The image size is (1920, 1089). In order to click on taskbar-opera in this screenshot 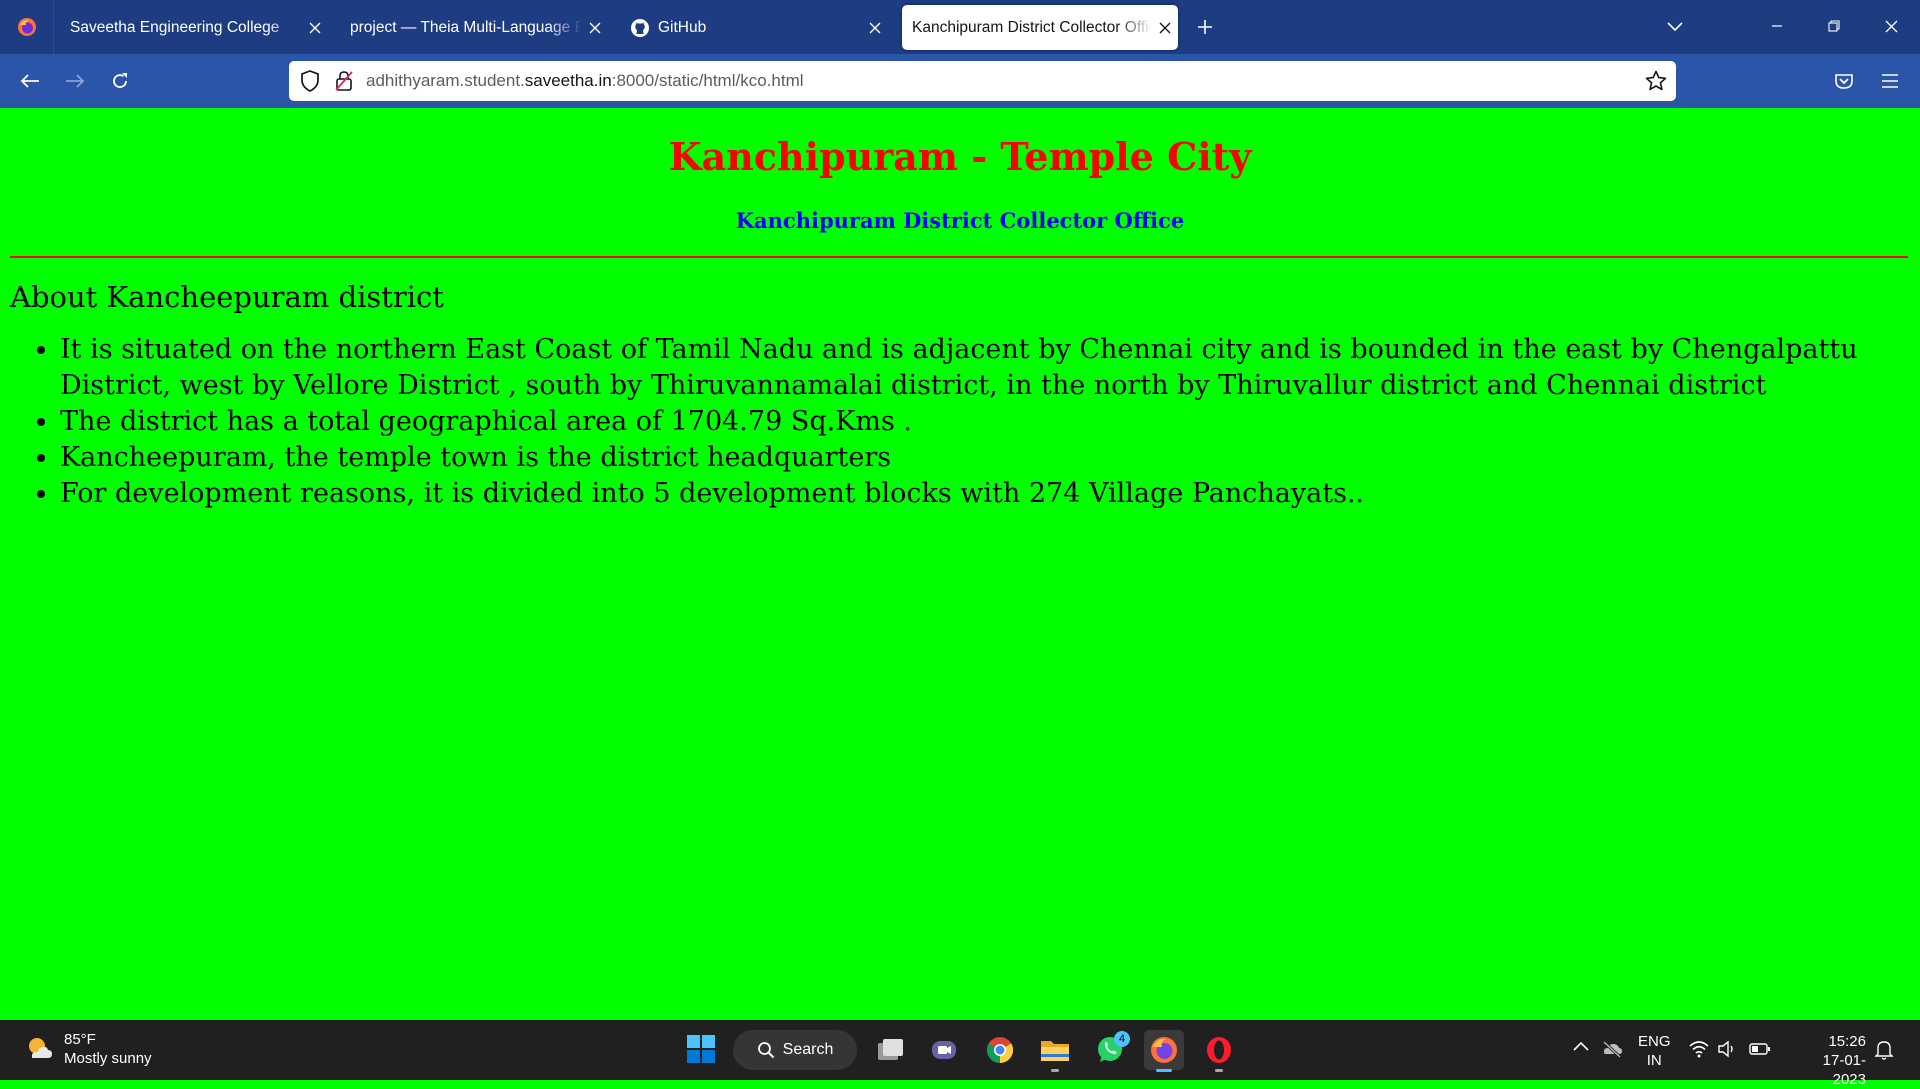, I will do `click(1219, 1051)`.